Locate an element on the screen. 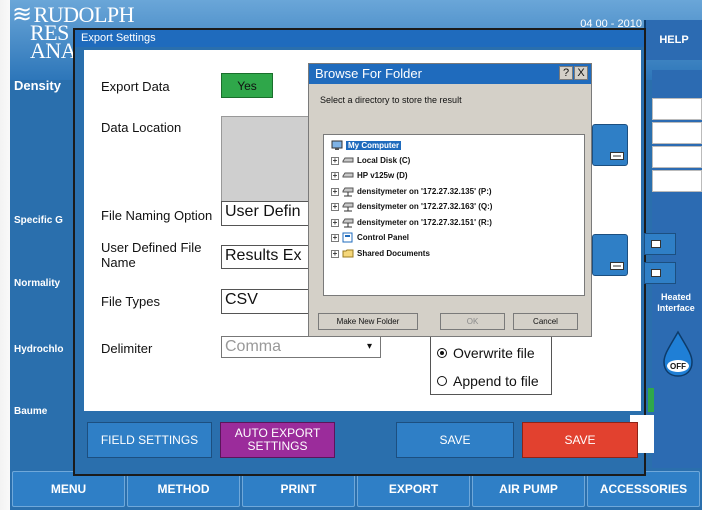 The width and height of the screenshot is (702, 510). tree-item-label: HP v125w (D) is located at coordinates (382, 175).